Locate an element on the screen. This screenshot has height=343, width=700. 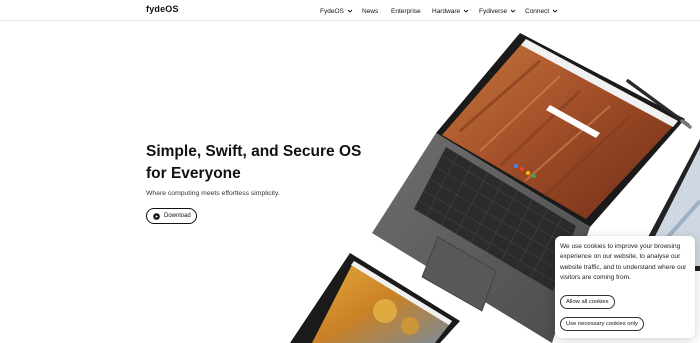
download-label: Download is located at coordinates (177, 216).